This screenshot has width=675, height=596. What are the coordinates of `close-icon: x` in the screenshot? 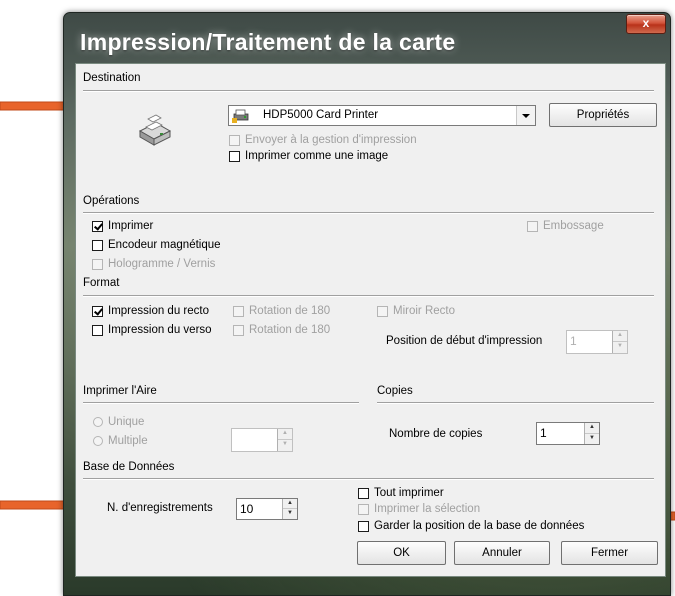 It's located at (646, 23).